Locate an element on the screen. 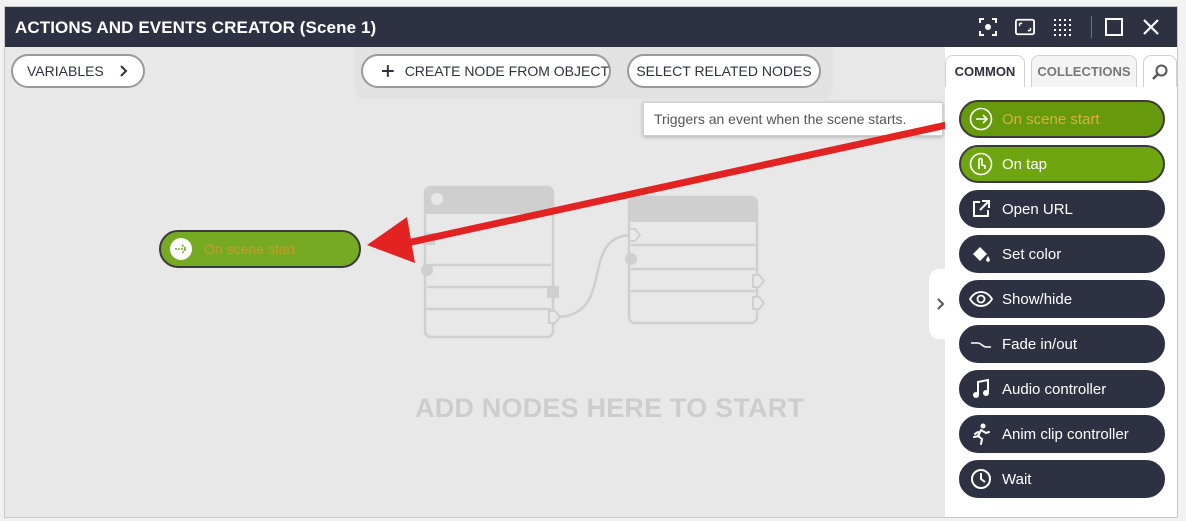 This screenshot has width=1186, height=521. tab-common-label: COMMON is located at coordinates (985, 71).